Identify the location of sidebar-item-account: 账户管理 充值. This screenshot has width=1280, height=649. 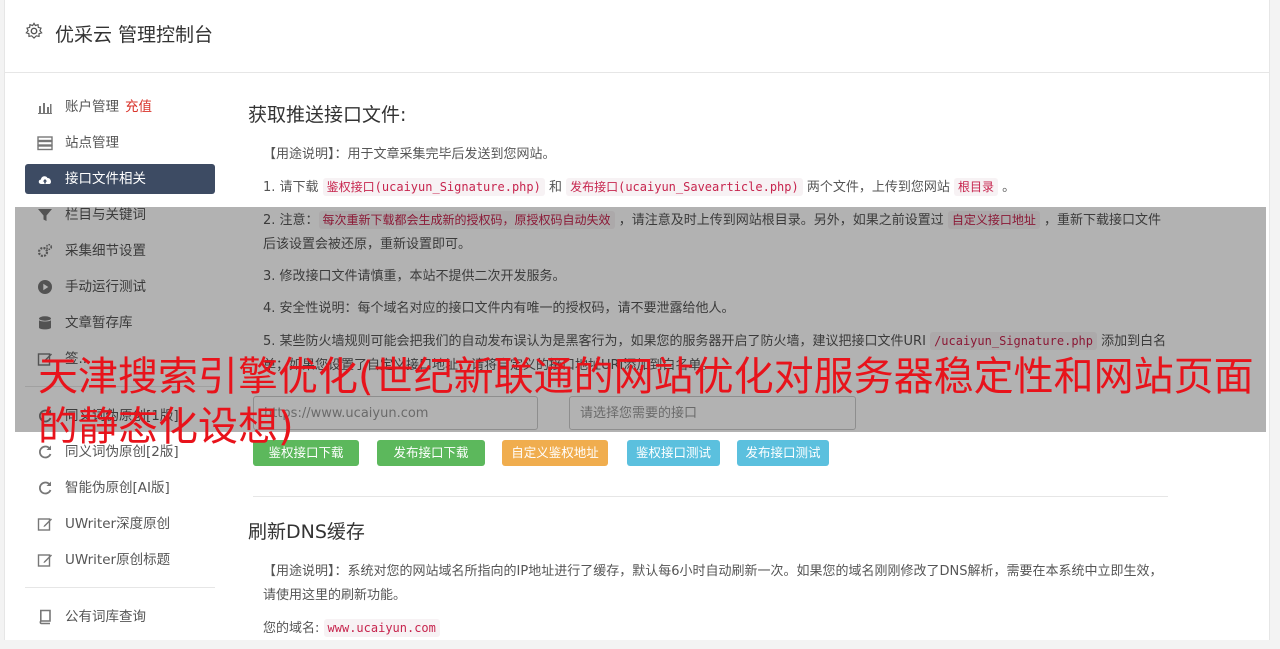
(120, 107).